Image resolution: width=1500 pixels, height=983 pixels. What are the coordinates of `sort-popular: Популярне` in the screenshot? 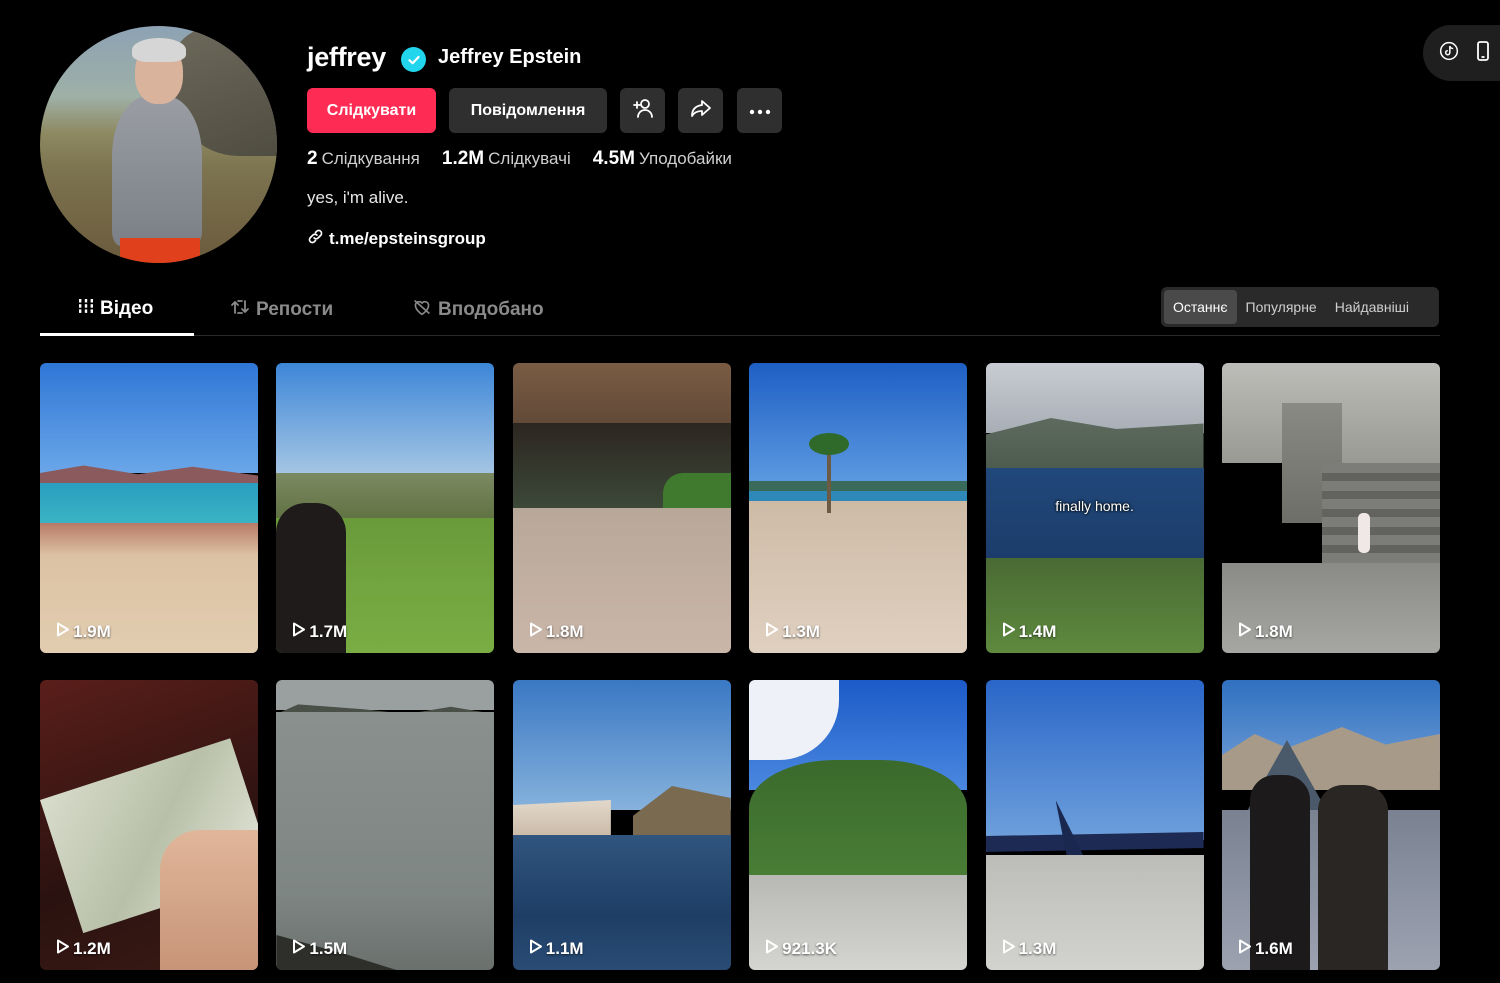 It's located at (1281, 307).